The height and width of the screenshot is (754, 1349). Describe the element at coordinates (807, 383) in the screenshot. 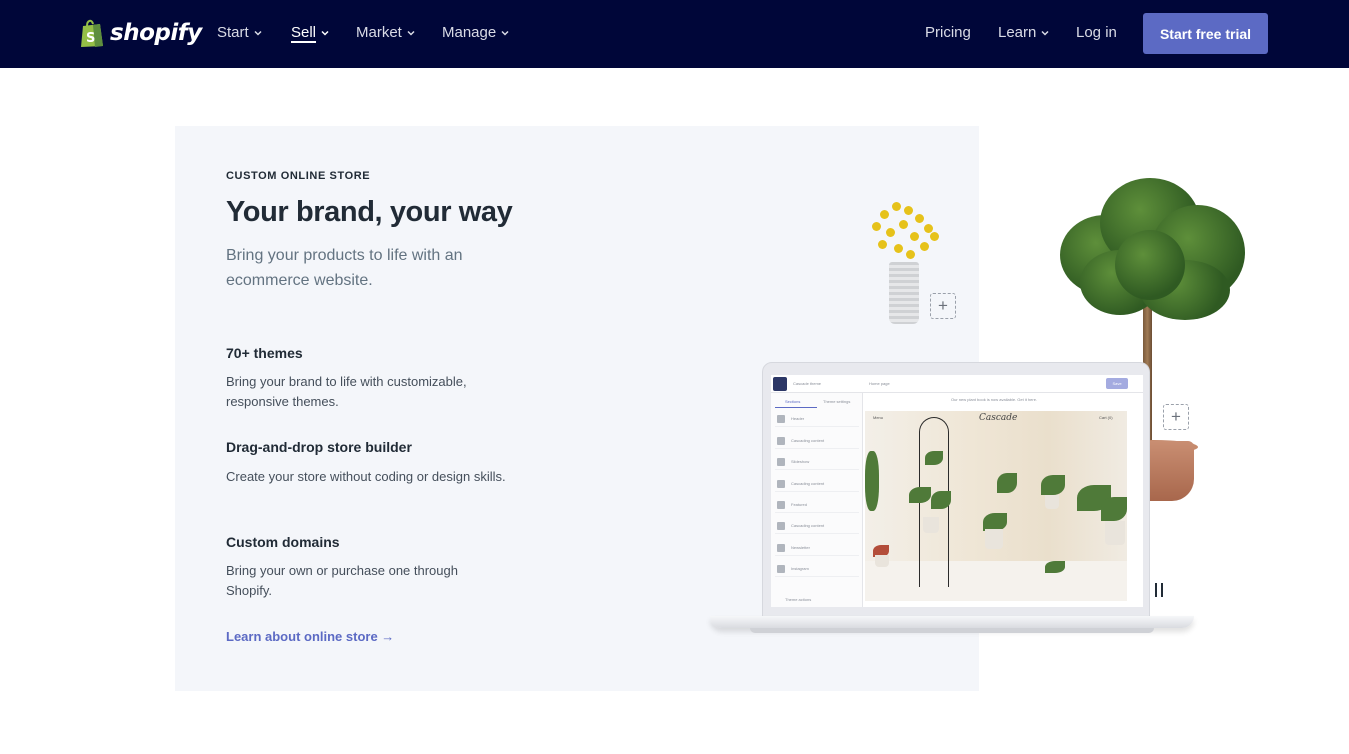

I see `theme-name: Cascade theme` at that location.